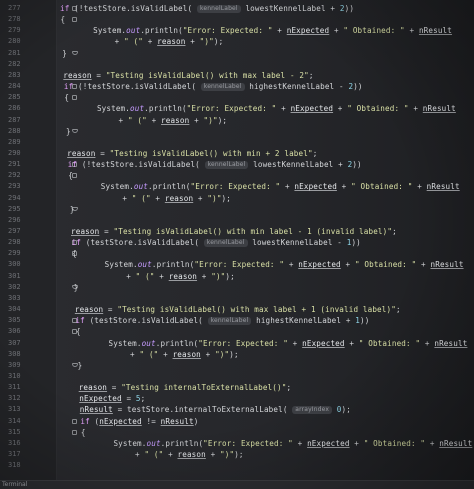 This screenshot has width=474, height=489. I want to click on line-number: 305, so click(14, 320).